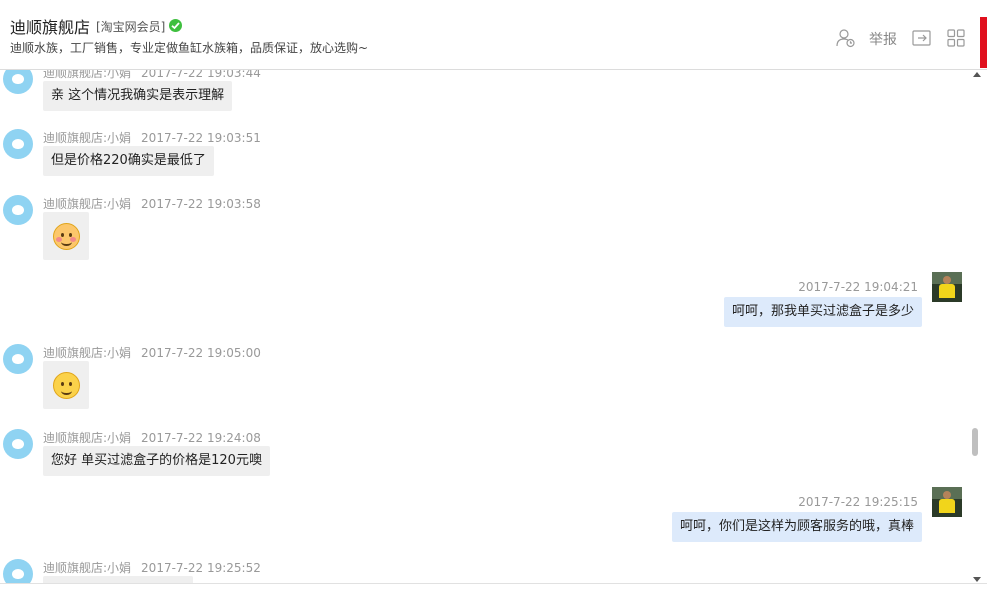 The height and width of the screenshot is (592, 987). I want to click on message-bubble: 呵呵，你们是这样为顾客服务的哦，真棒, so click(796, 527).